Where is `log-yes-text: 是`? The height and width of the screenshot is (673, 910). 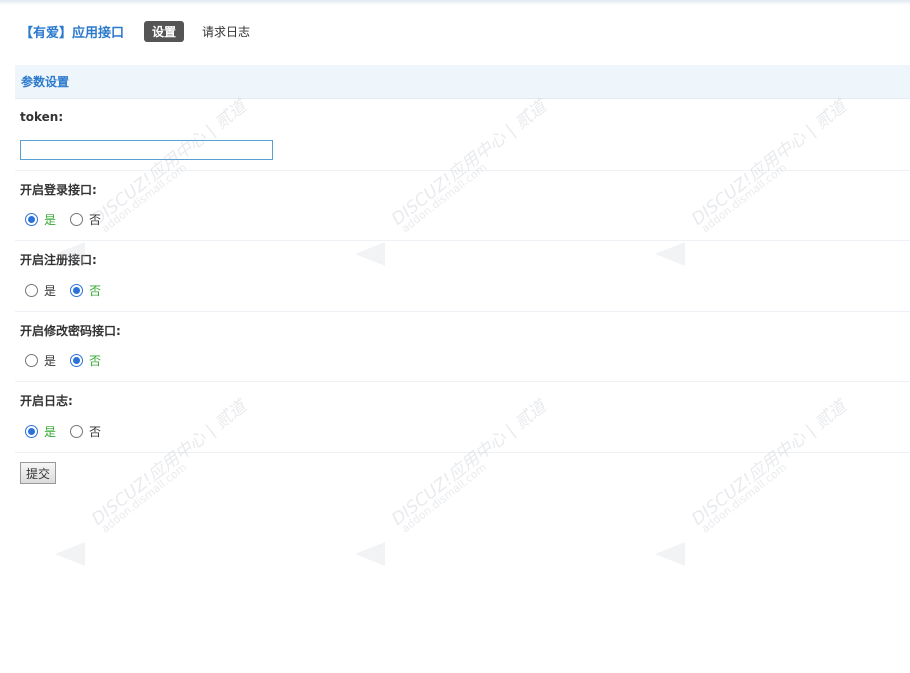
log-yes-text: 是 is located at coordinates (50, 432).